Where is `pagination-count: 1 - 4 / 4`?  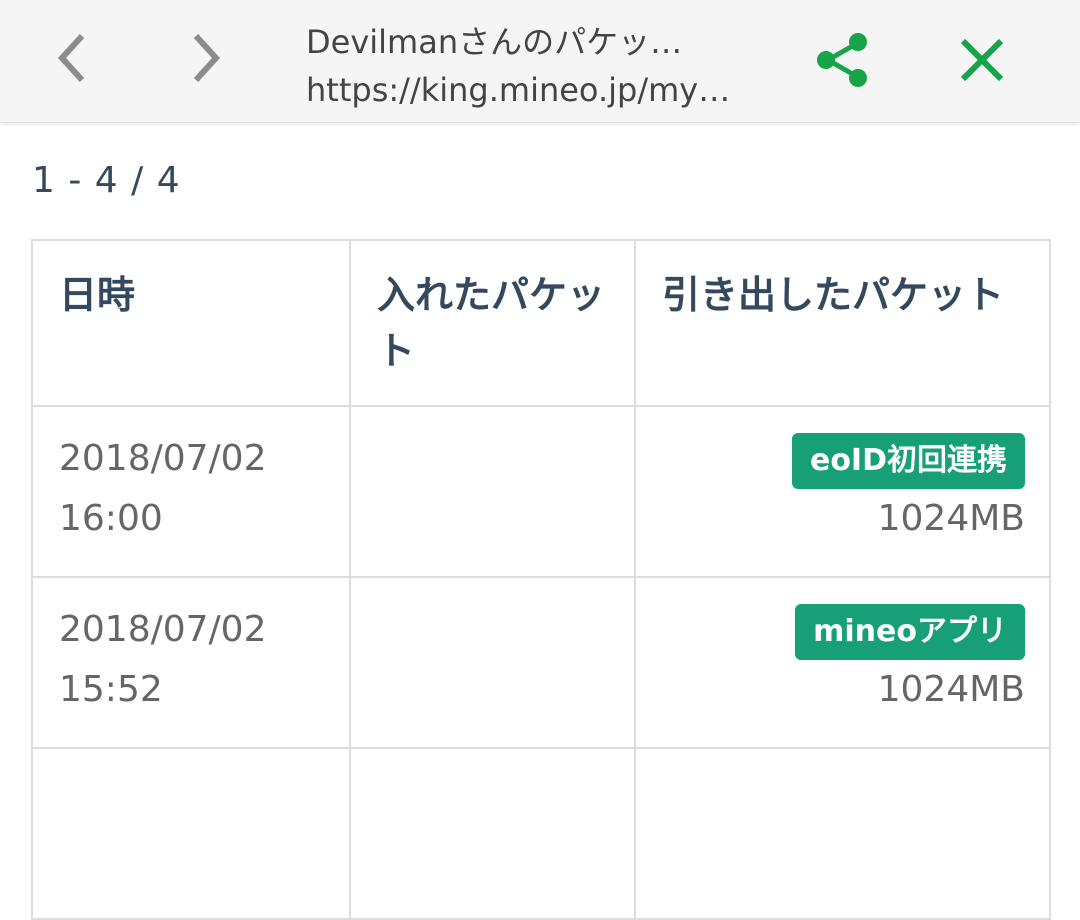
pagination-count: 1 - 4 / 4 is located at coordinates (106, 180).